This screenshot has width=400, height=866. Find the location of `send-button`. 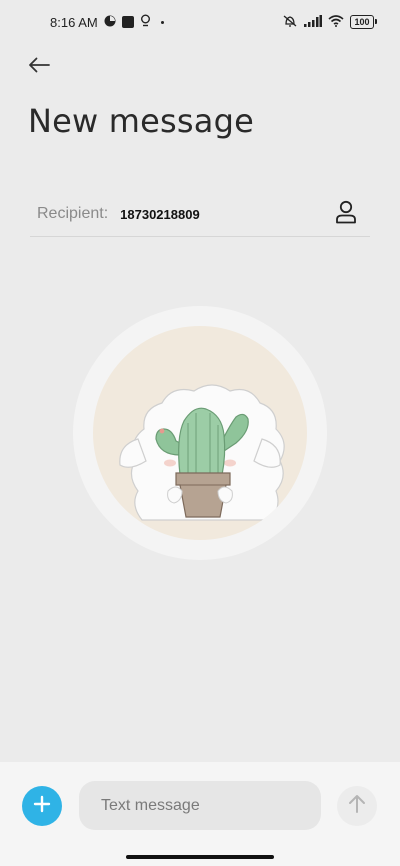

send-button is located at coordinates (357, 806).